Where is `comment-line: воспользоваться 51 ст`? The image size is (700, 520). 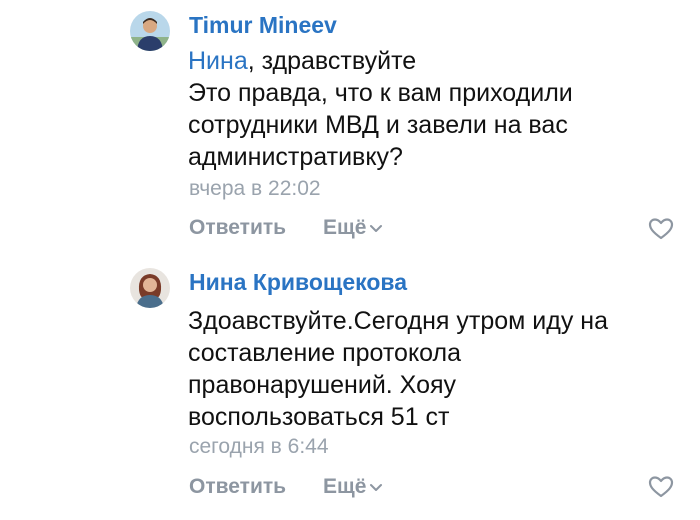
comment-line: воспользоваться 51 ст is located at coordinates (319, 417).